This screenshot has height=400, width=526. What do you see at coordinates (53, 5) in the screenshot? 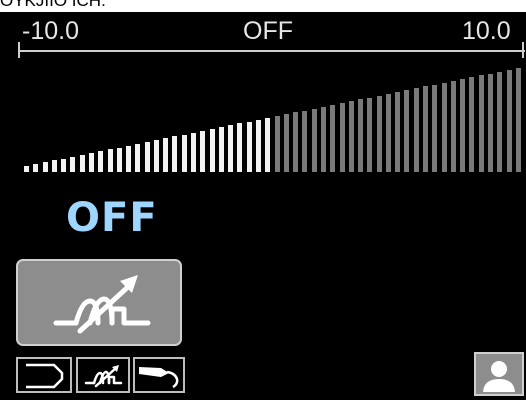
I see `top-caption: OYKJIIO ICH.` at bounding box center [53, 5].